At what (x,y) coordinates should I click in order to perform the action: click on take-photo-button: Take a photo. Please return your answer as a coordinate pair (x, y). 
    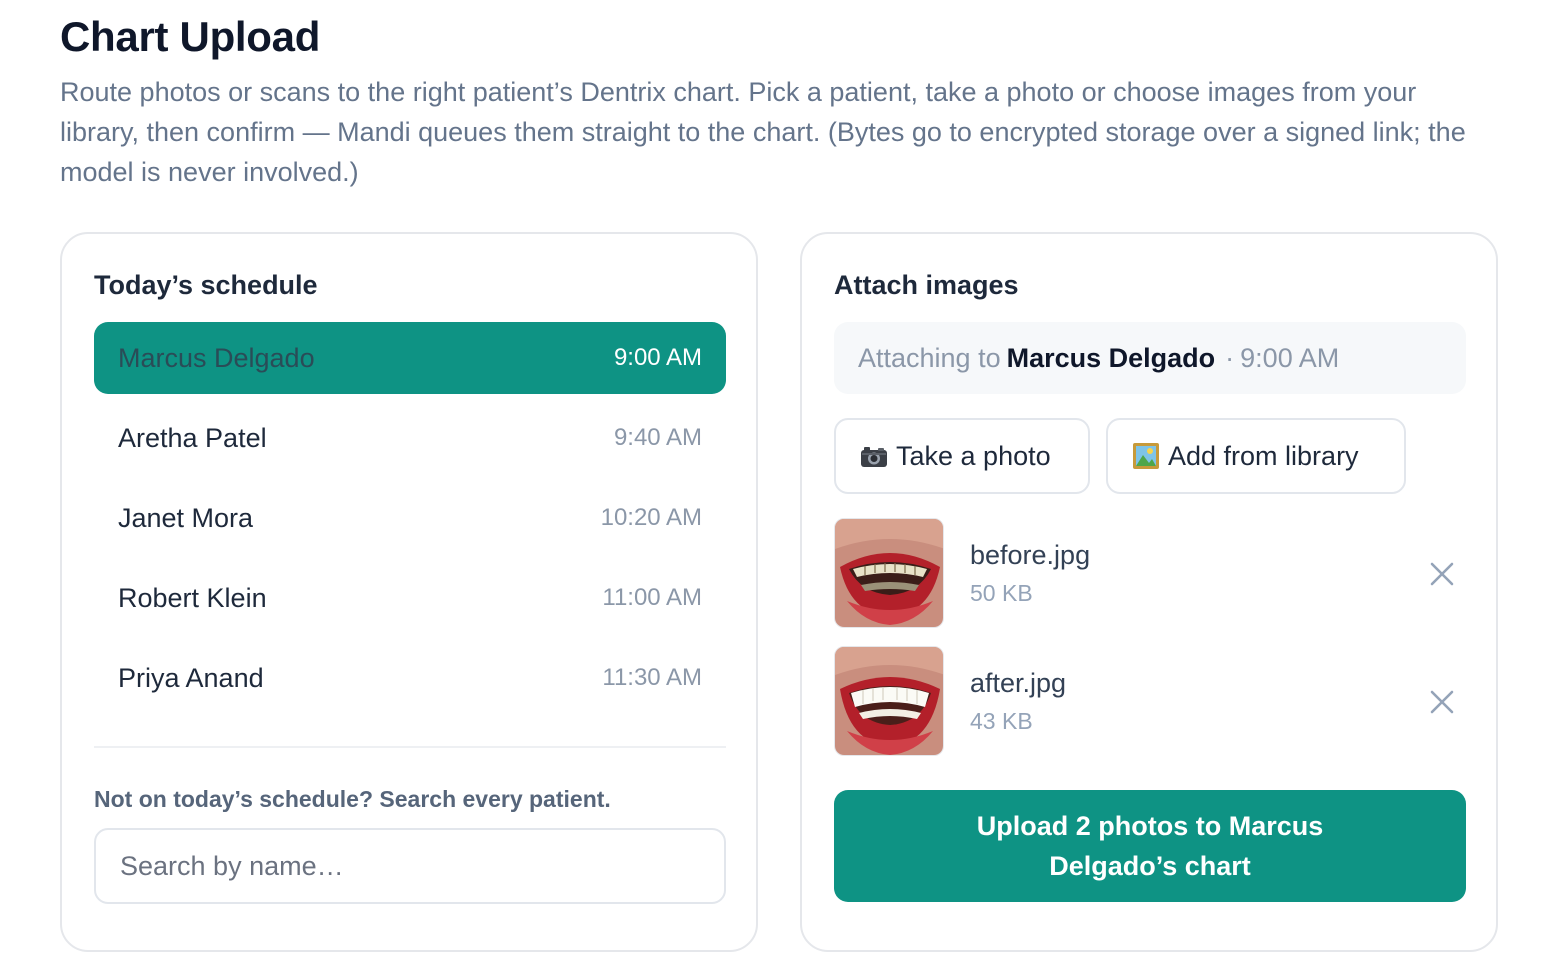
    Looking at the image, I should click on (962, 456).